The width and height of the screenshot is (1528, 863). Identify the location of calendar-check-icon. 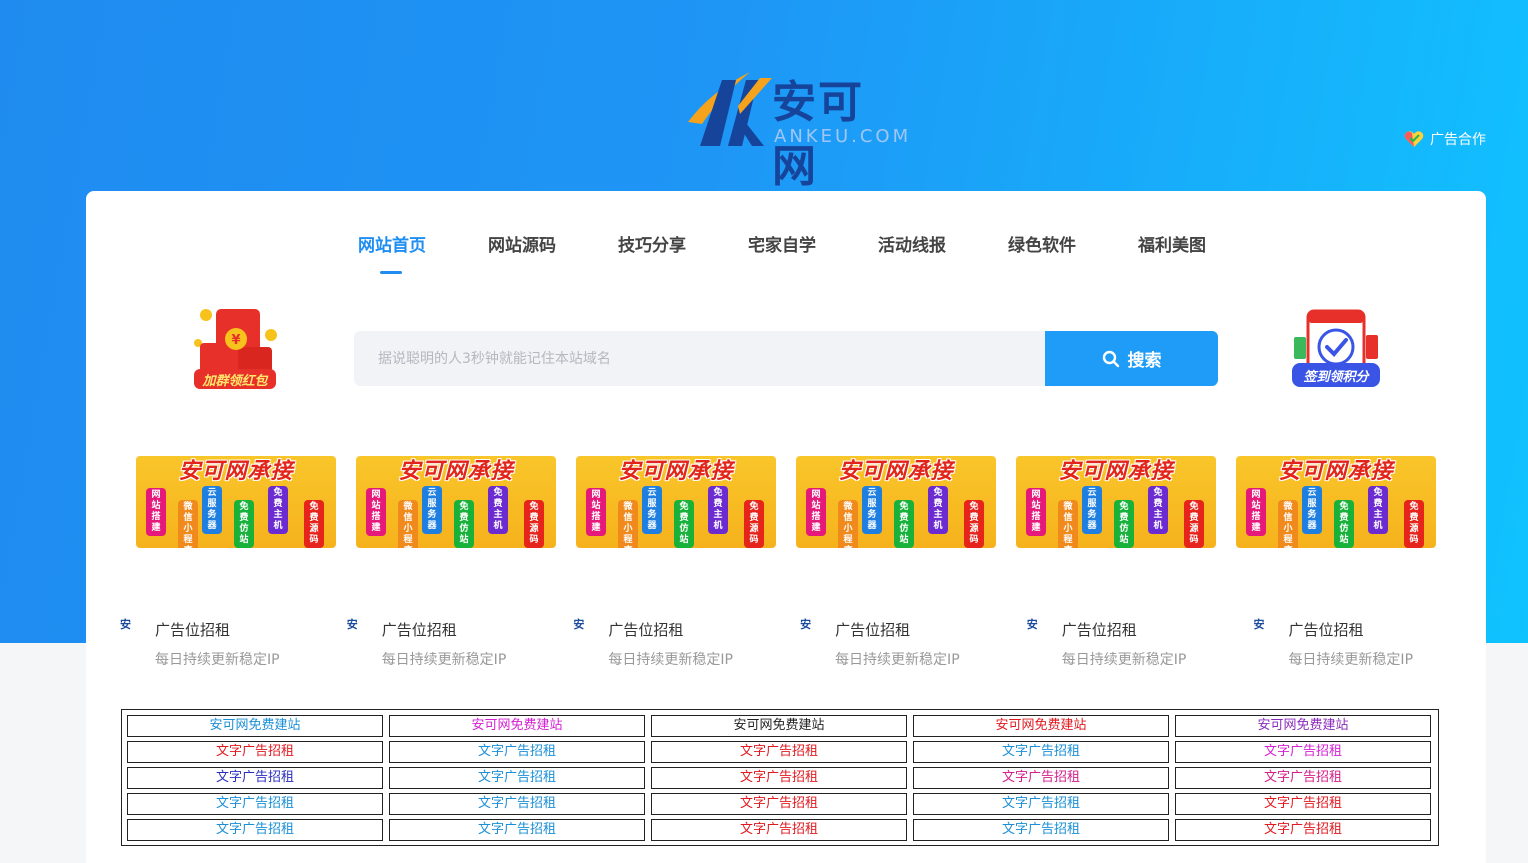
(1336, 348).